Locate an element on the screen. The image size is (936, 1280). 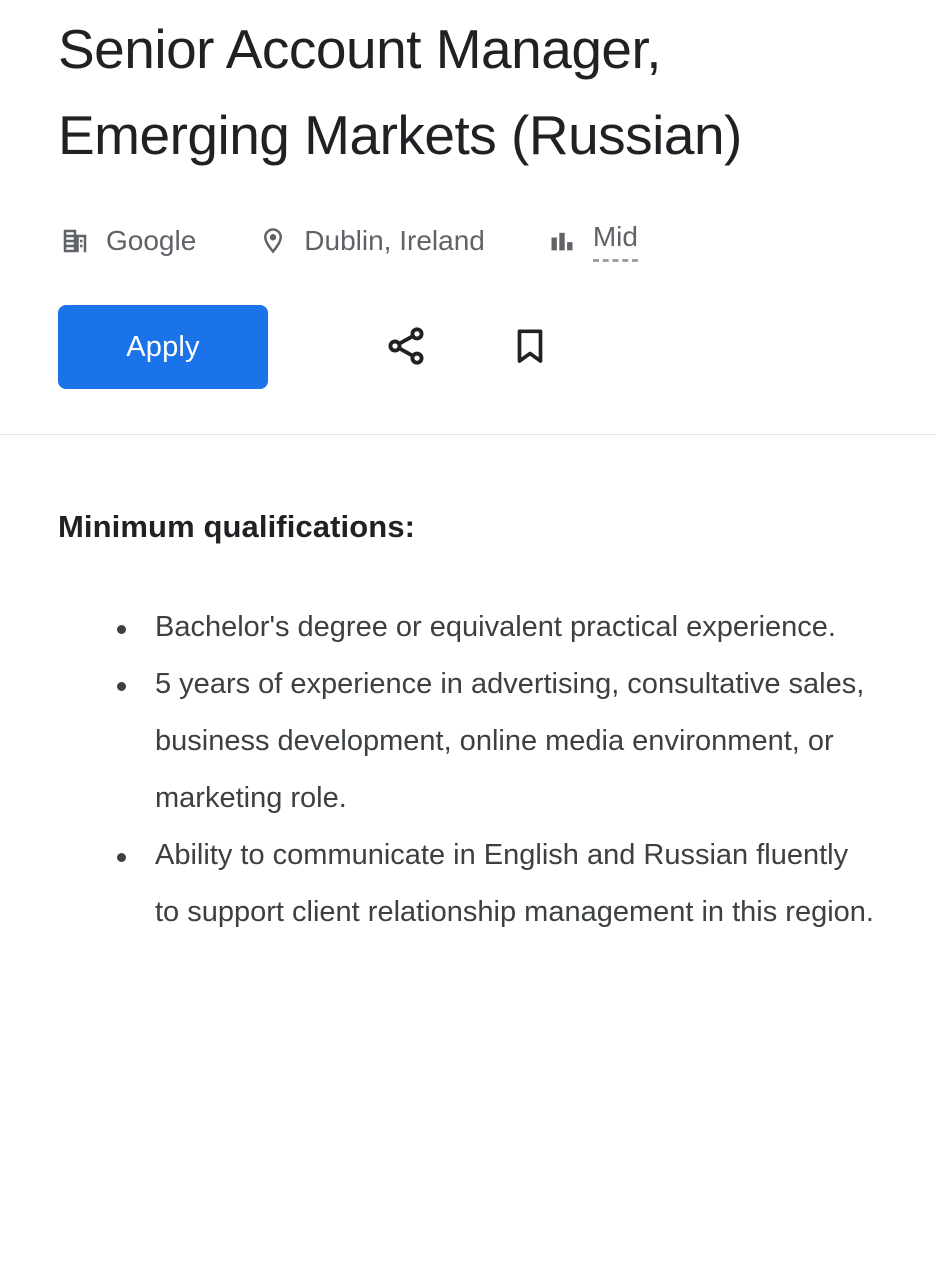
job-meta-row: Google Dublin, Ireland Mid is located at coordinates (468, 241).